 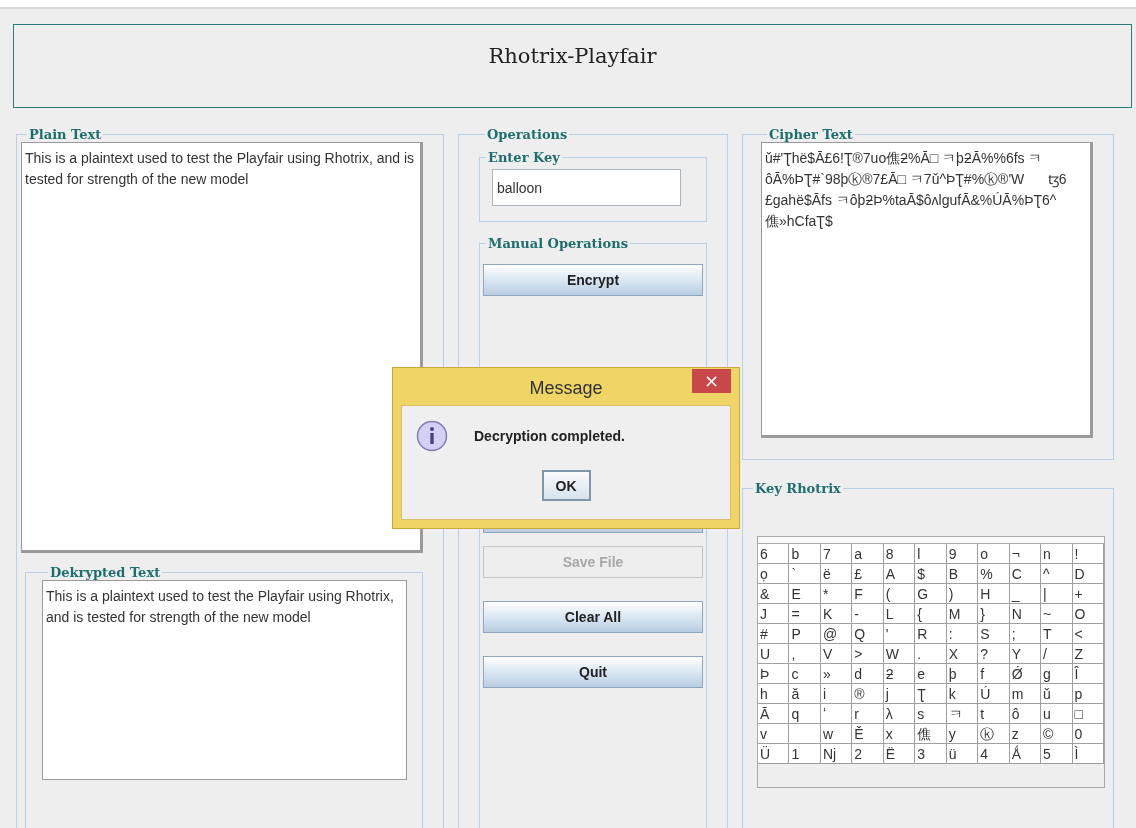 What do you see at coordinates (899, 674) in the screenshot?
I see `table-cell: ƻ` at bounding box center [899, 674].